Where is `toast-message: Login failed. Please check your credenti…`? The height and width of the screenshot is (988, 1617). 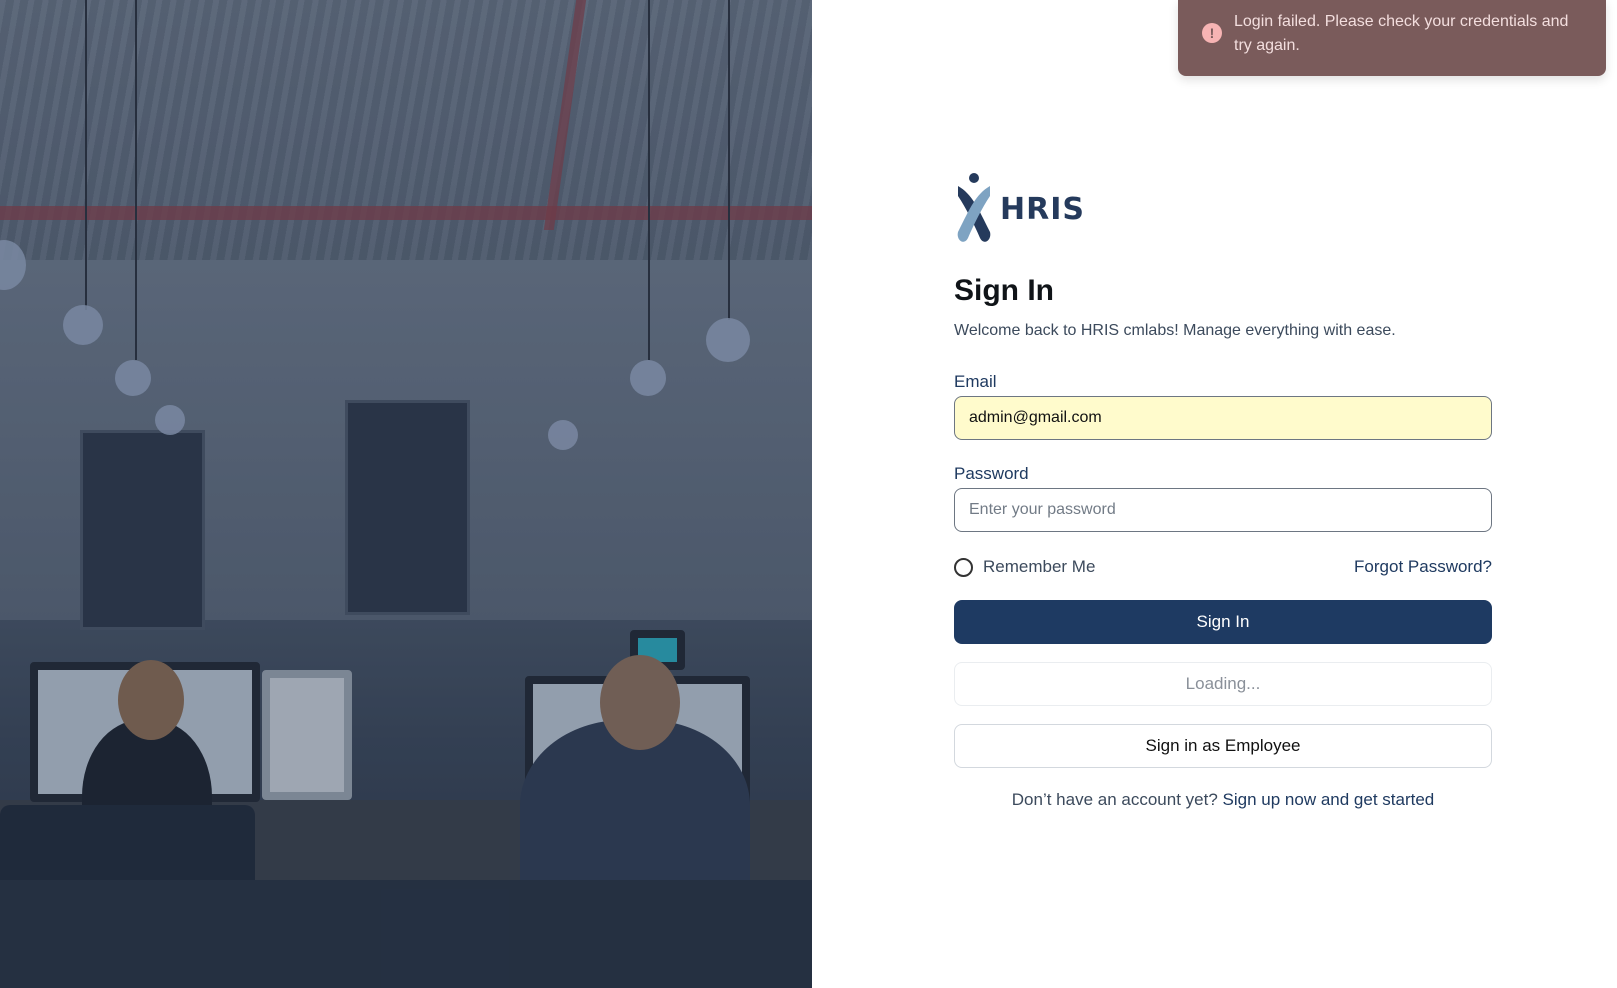
toast-message: Login failed. Please check your credenti… is located at coordinates (1401, 33).